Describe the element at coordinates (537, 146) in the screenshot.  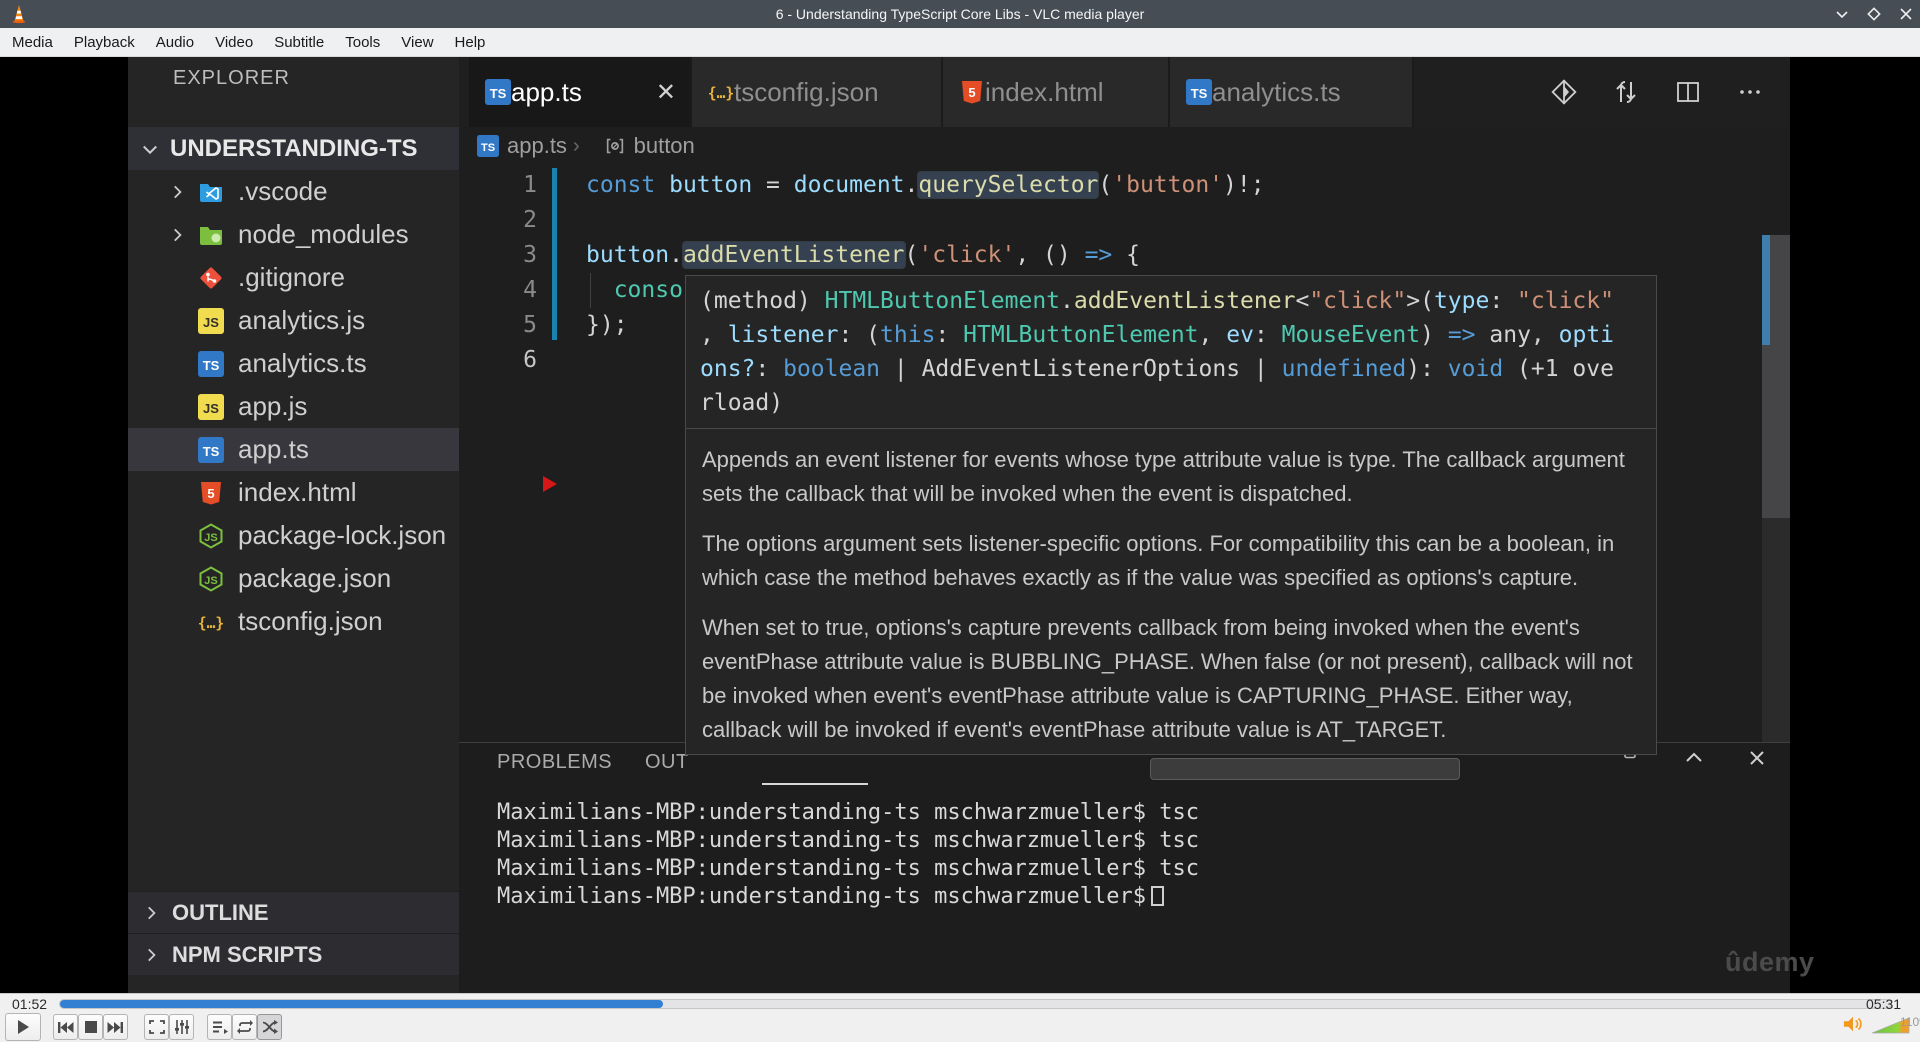
I see `breadcrumb-item: app.ts` at that location.